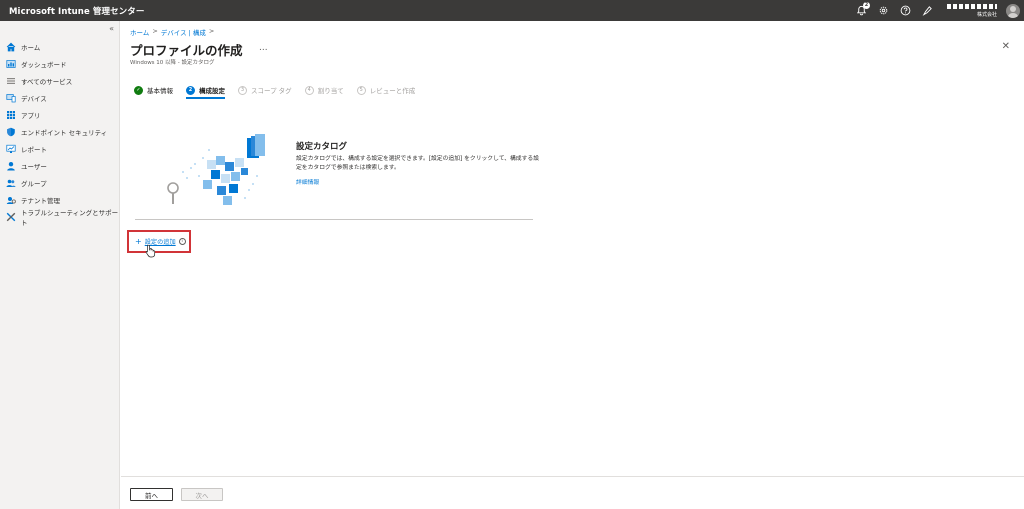 This screenshot has height=509, width=1024. I want to click on step-number: 5, so click(361, 90).